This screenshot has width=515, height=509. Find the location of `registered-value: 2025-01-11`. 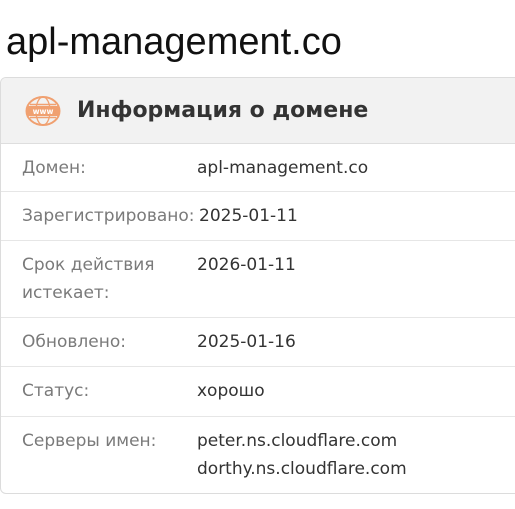

registered-value: 2025-01-11 is located at coordinates (248, 216).